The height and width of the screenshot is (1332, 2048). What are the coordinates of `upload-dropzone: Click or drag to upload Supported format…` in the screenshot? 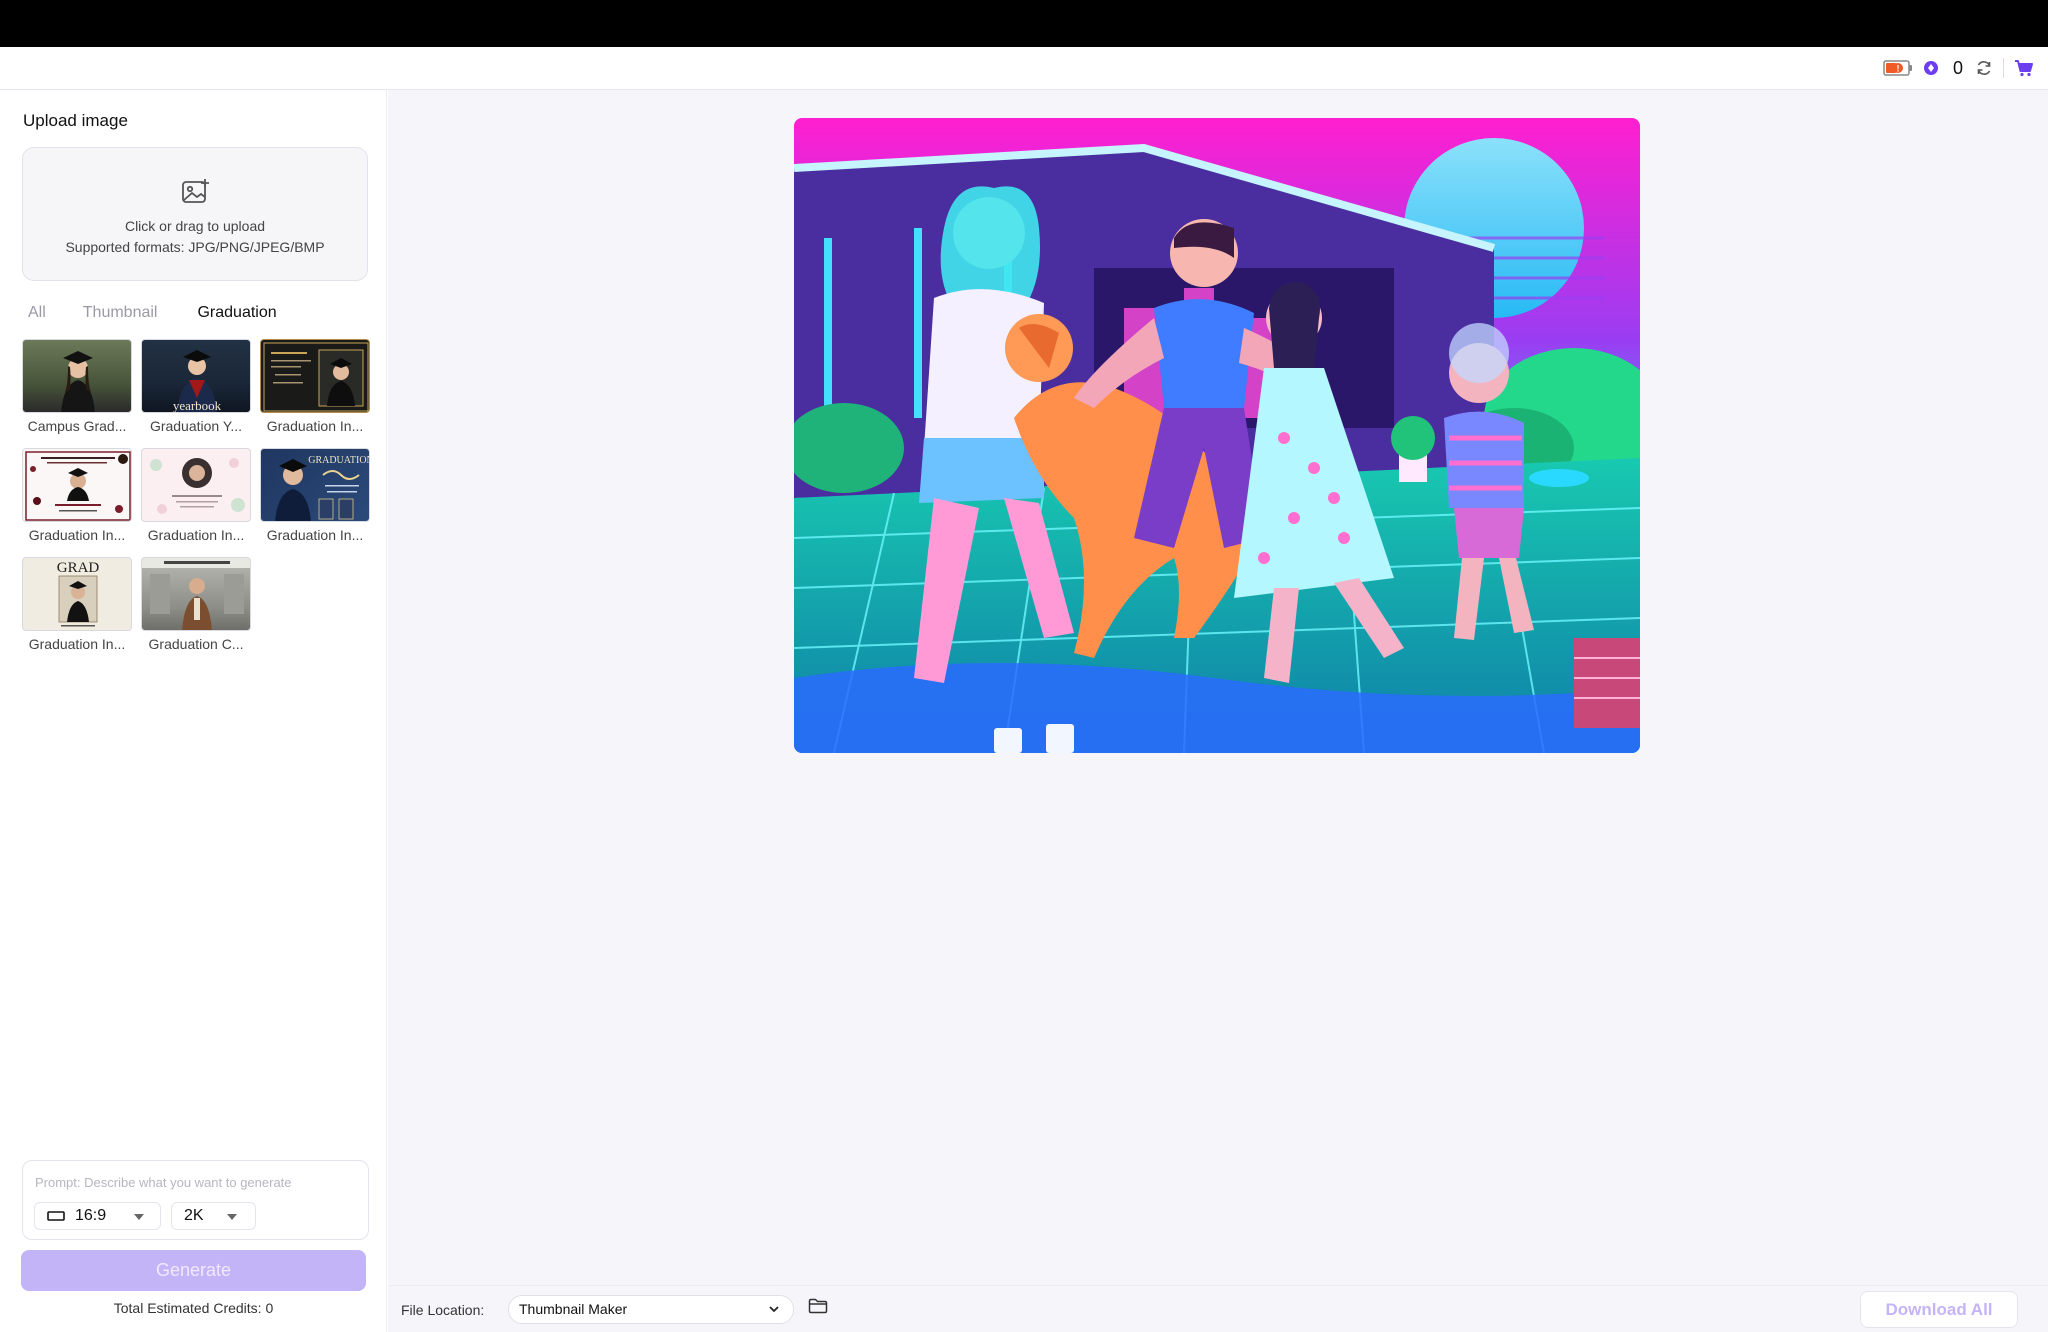 It's located at (195, 214).